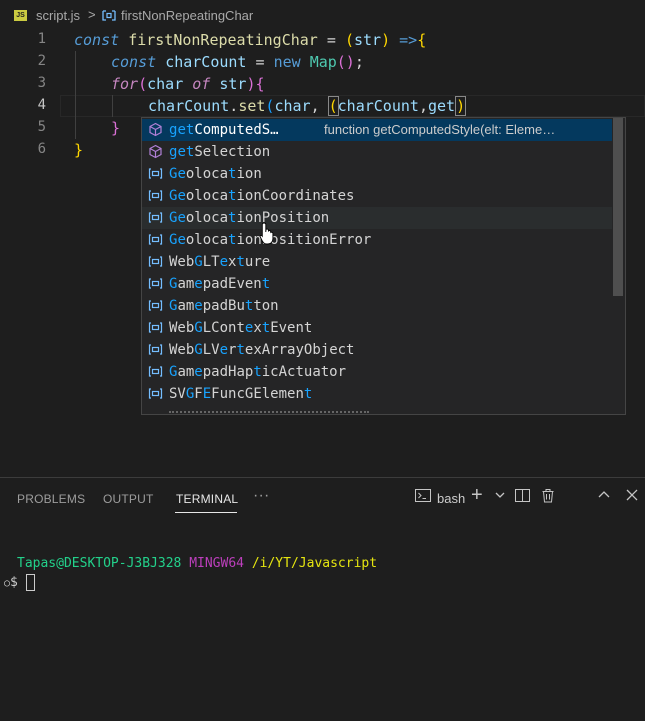 The image size is (645, 721). Describe the element at coordinates (377, 196) in the screenshot. I see `suggestion-item: GeolocationCoordinates` at that location.